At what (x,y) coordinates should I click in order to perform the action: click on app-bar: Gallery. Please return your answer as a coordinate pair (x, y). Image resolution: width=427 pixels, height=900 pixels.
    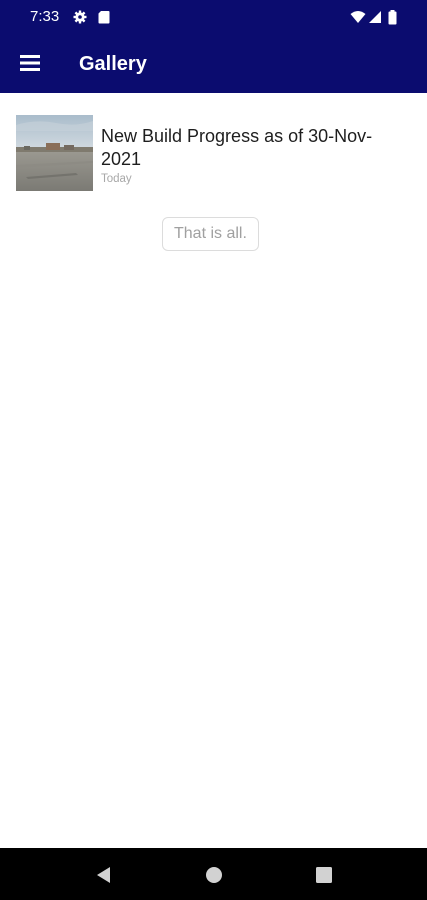
    Looking at the image, I should click on (213, 64).